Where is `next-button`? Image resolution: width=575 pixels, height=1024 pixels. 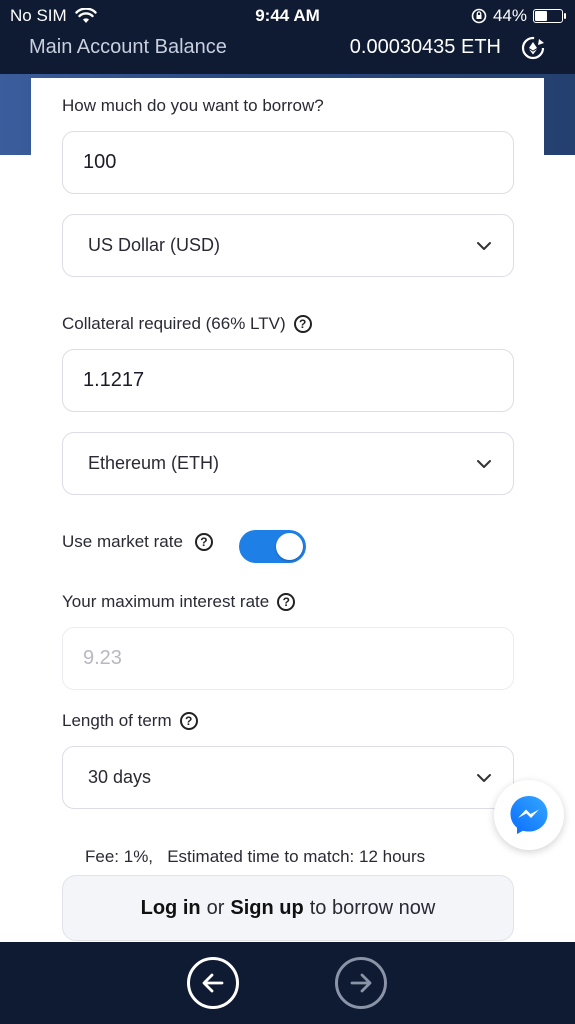
next-button is located at coordinates (361, 983).